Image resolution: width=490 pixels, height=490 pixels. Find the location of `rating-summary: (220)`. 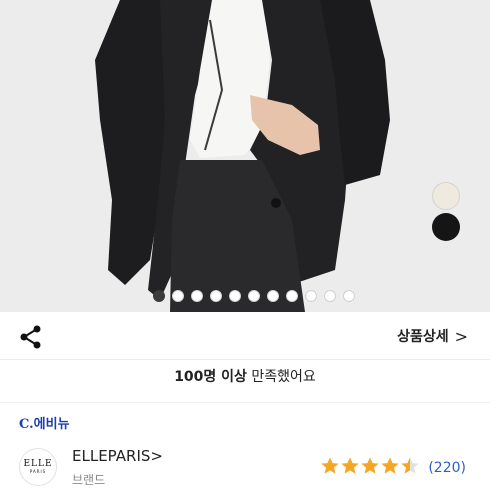

rating-summary: (220) is located at coordinates (393, 468).